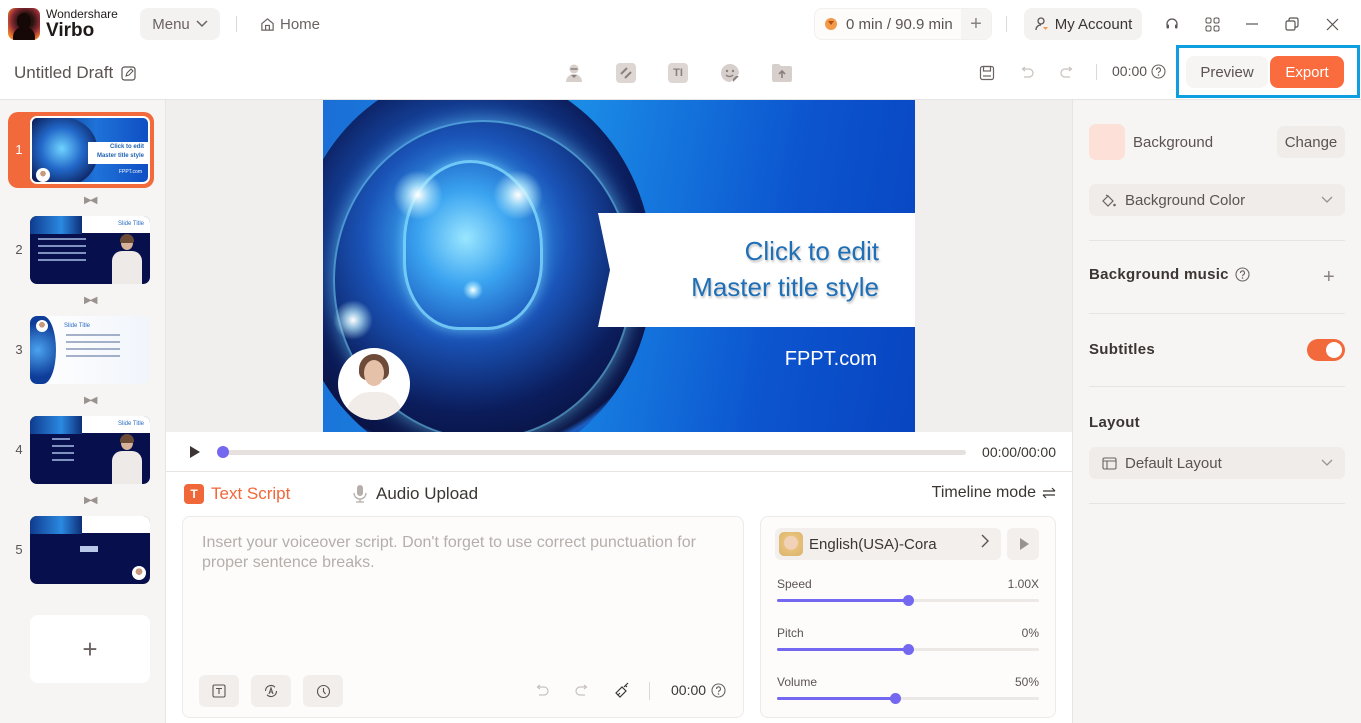 The width and height of the screenshot is (1361, 723). Describe the element at coordinates (130, 224) in the screenshot. I see `slide-title: Slide Title` at that location.